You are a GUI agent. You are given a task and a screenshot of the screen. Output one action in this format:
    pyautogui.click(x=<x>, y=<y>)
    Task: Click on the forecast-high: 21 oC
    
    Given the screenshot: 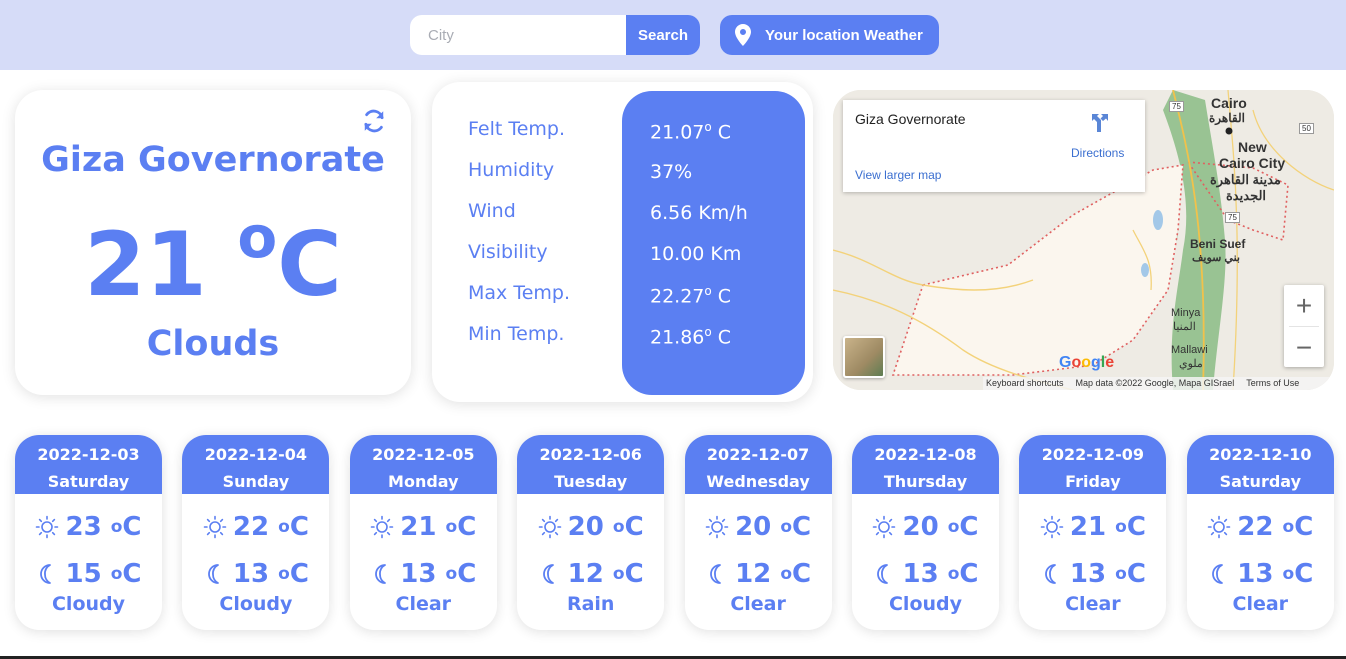 What is the action you would take?
    pyautogui.click(x=423, y=526)
    